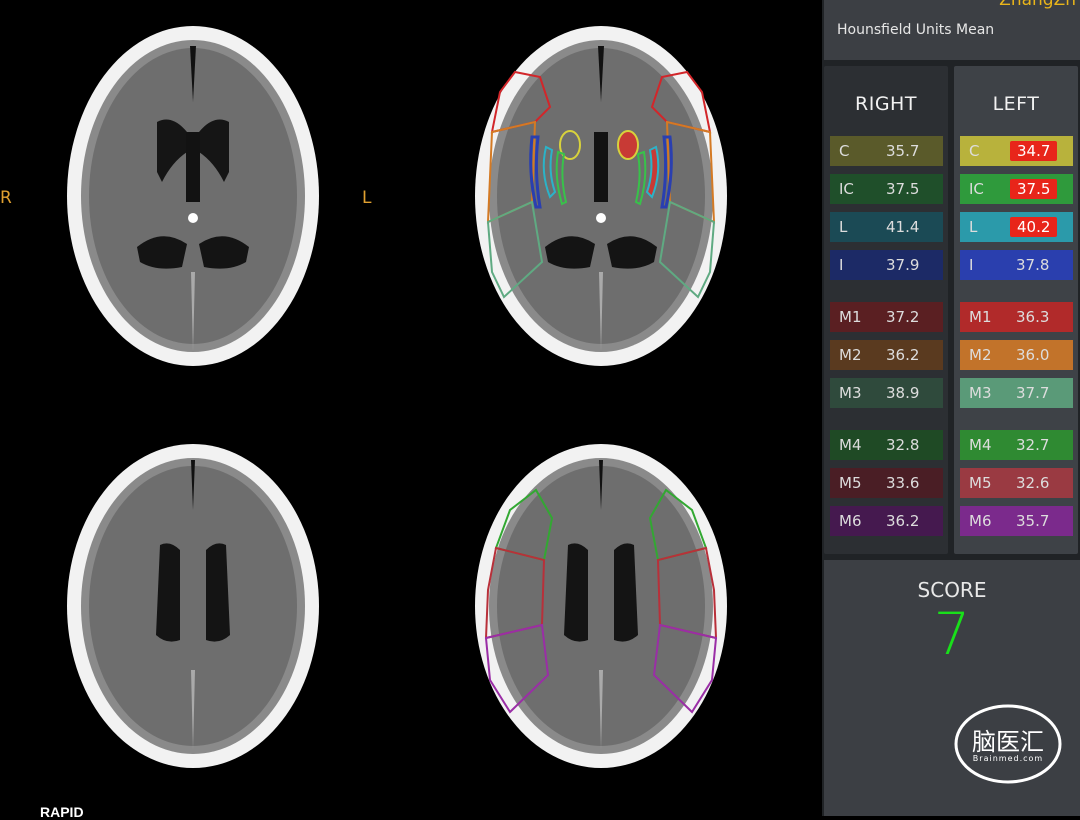  I want to click on region-value-flagged: 40.2, so click(1034, 227).